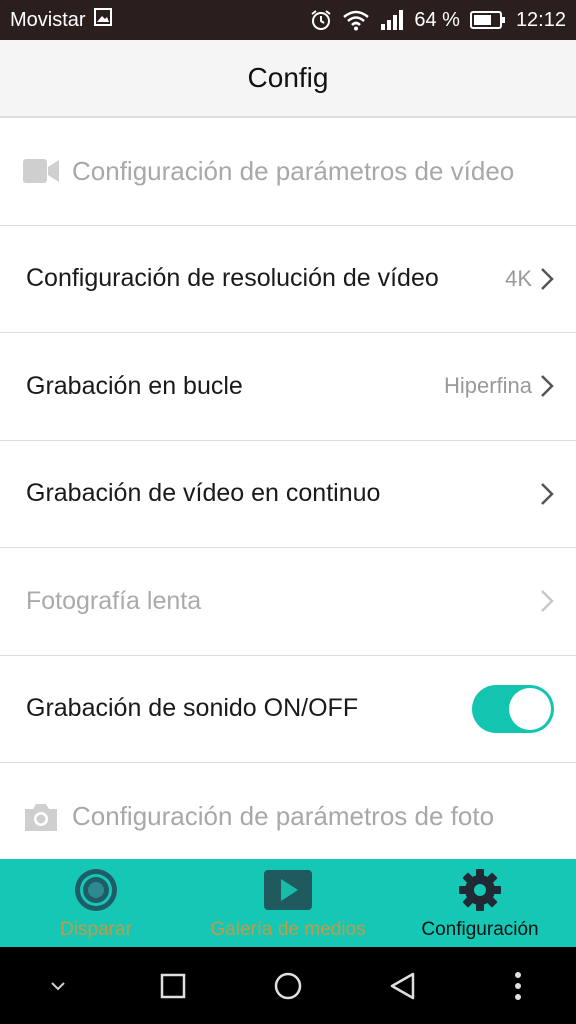 The width and height of the screenshot is (576, 1024). I want to click on recents-icon, so click(173, 986).